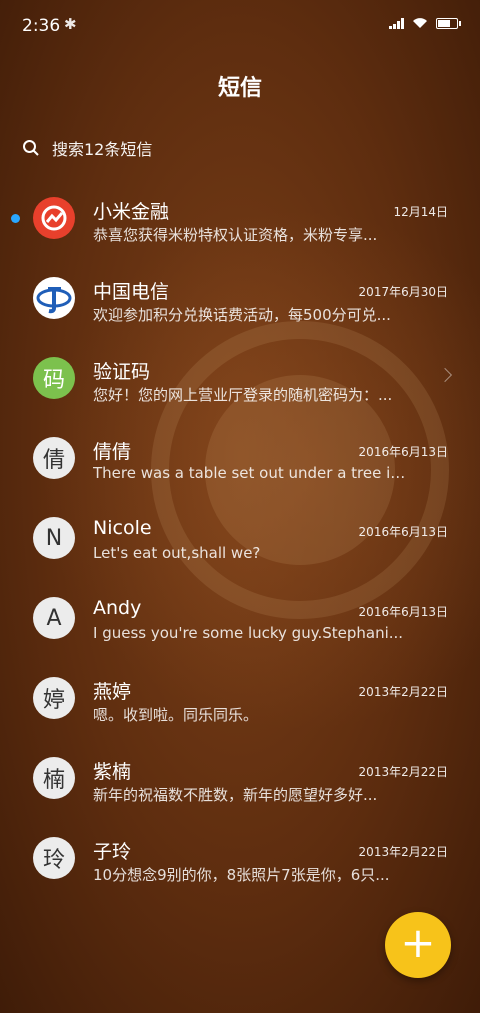 This screenshot has height=1013, width=480. What do you see at coordinates (240, 26) in the screenshot?
I see `status-bar: 2:36 ✱` at bounding box center [240, 26].